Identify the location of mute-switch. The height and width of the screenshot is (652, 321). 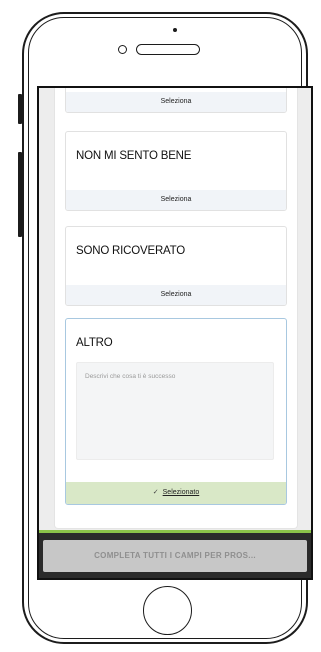
(20, 109).